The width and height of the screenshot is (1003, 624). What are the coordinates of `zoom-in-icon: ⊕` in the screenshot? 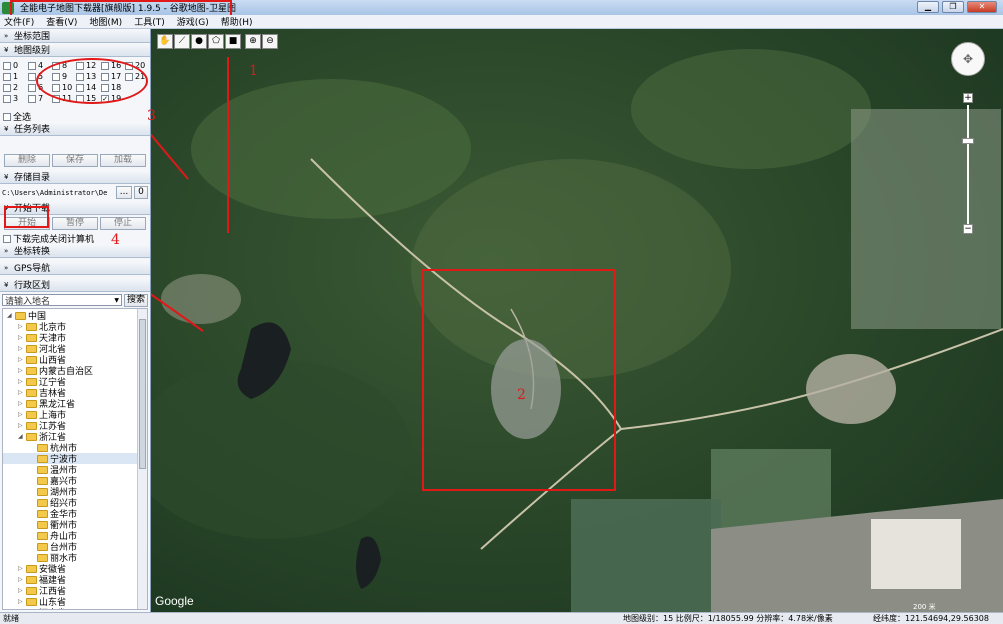 It's located at (253, 41).